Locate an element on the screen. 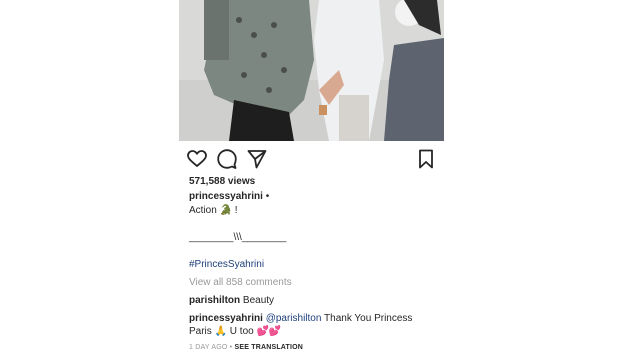 The height and width of the screenshot is (360, 640). view-all-comments-link: View all 858 comments is located at coordinates (240, 282).